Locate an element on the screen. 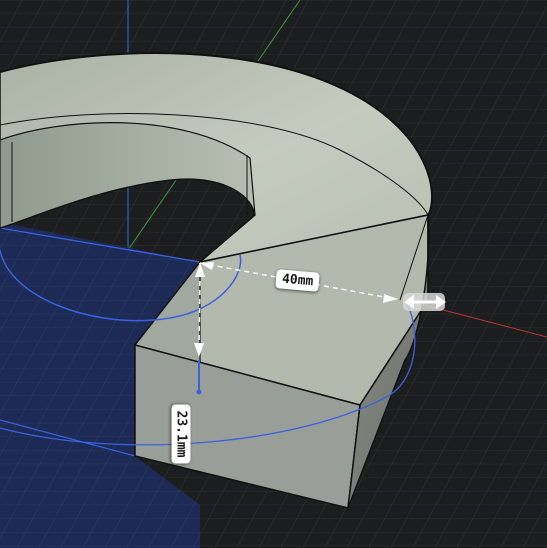  radius-dimension-label: 40mm is located at coordinates (298, 280).